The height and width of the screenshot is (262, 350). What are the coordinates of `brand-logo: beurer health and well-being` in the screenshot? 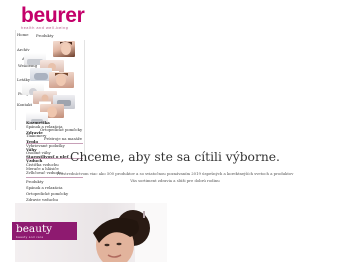 It's located at (53, 17).